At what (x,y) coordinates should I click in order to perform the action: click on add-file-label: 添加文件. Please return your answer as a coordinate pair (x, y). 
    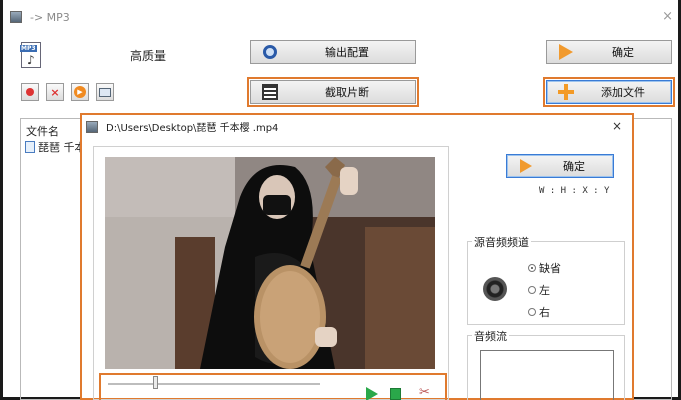
    Looking at the image, I should click on (623, 92).